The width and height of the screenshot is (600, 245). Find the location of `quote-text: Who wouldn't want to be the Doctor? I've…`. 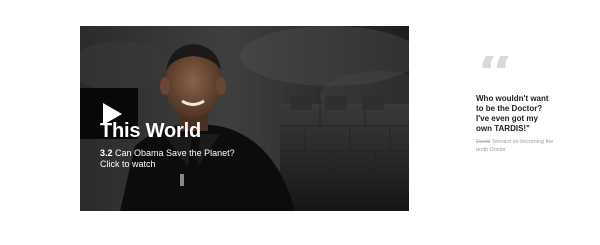

quote-text: Who wouldn't want to be the Doctor? I've… is located at coordinates (512, 113).